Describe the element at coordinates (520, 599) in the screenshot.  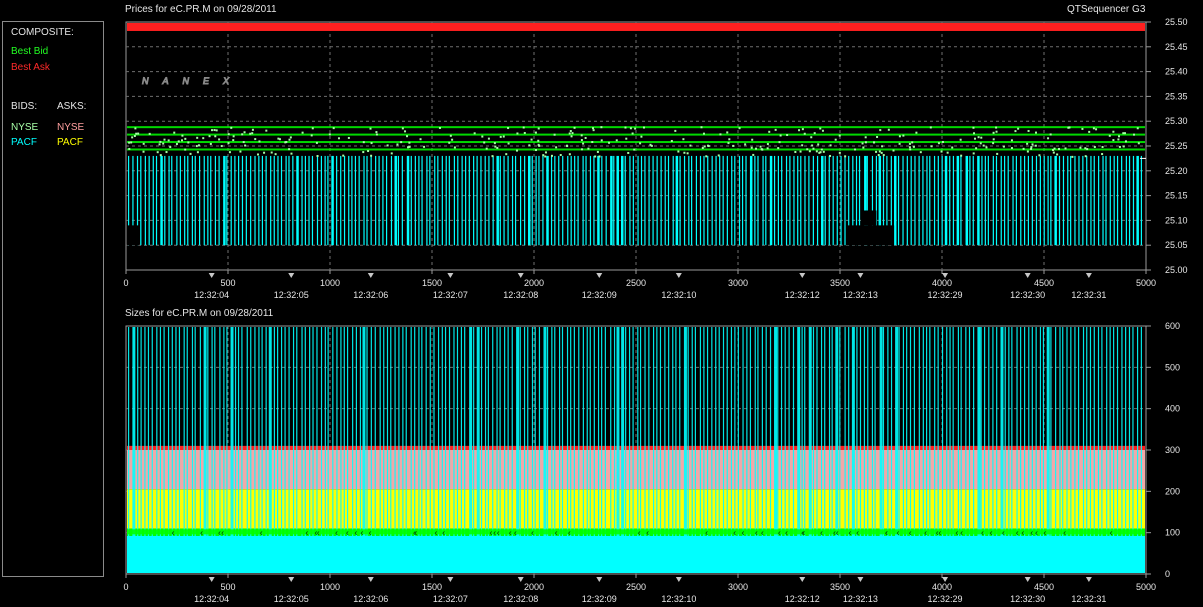
I see `time-label: 12:32:08` at that location.